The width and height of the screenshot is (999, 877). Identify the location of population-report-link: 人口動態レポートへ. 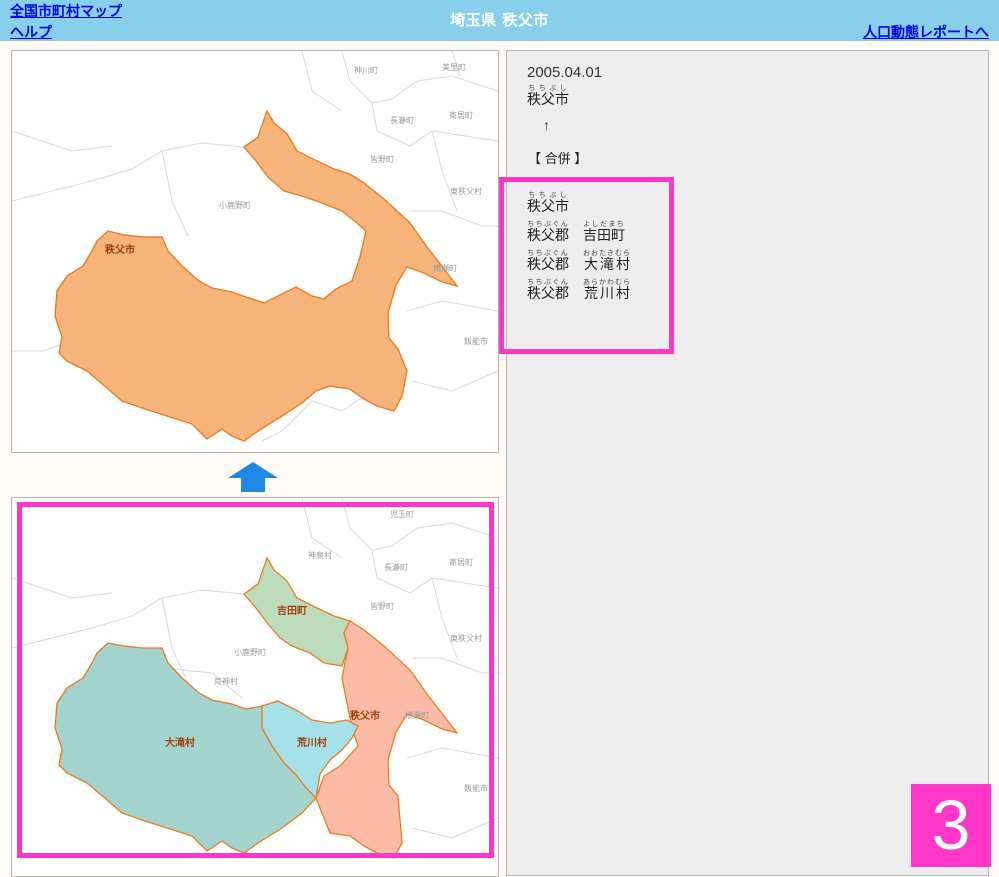
(926, 32).